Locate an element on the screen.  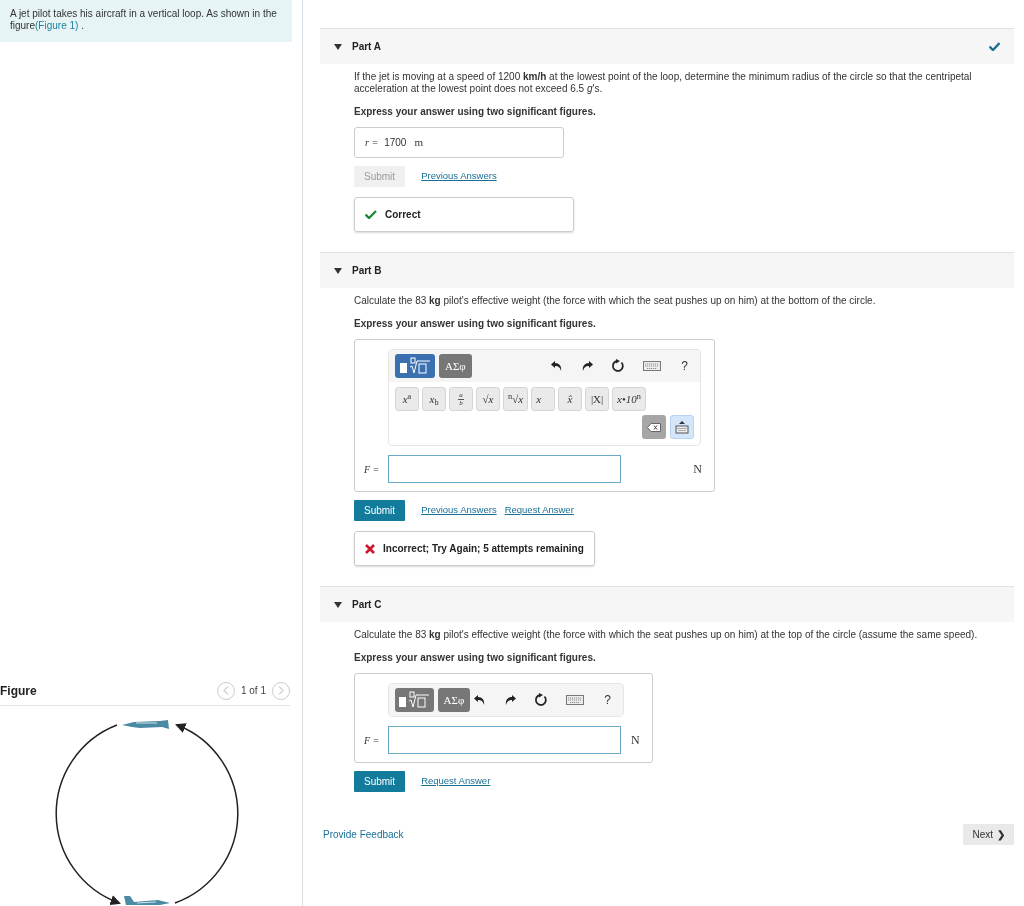
palette-key: $^{n}$√x is located at coordinates (516, 399).